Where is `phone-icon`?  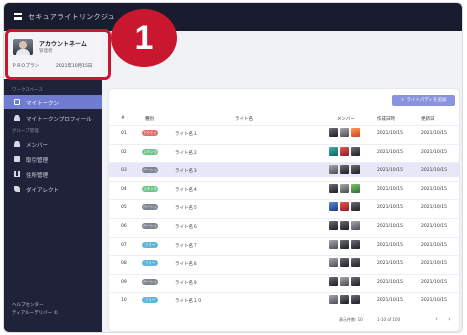
phone-icon is located at coordinates (17, 189).